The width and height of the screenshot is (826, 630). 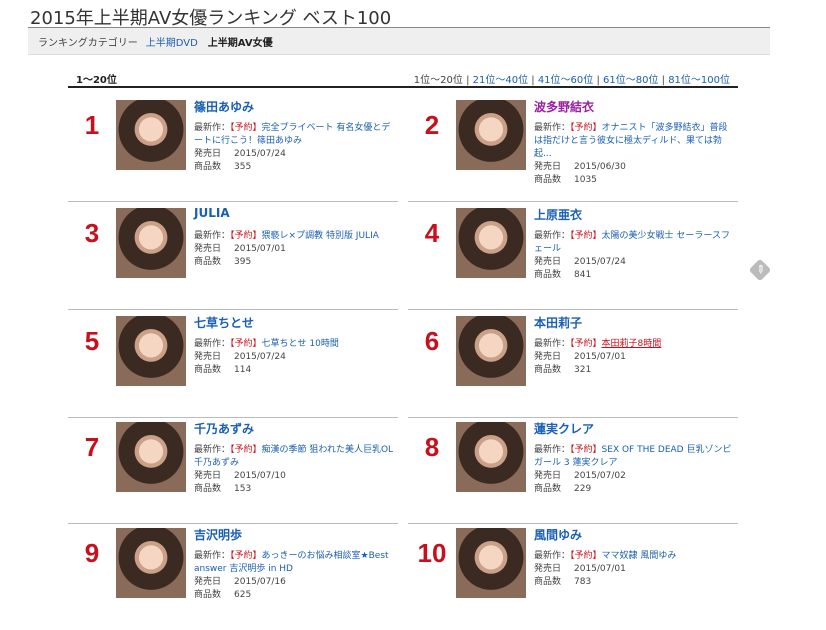 What do you see at coordinates (558, 322) in the screenshot?
I see `actress-name: 本田莉子` at bounding box center [558, 322].